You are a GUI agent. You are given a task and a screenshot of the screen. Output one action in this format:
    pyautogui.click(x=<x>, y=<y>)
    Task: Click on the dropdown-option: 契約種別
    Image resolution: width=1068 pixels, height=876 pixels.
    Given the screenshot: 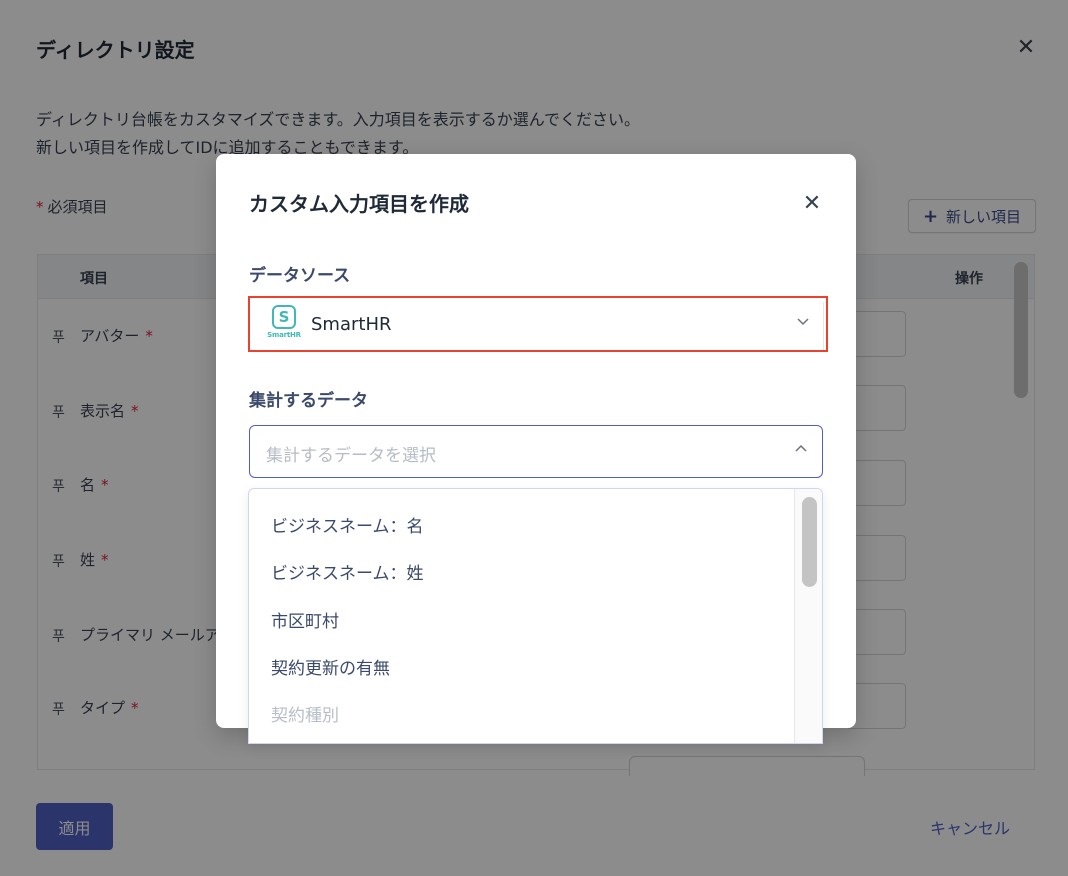 What is the action you would take?
    pyautogui.click(x=305, y=713)
    